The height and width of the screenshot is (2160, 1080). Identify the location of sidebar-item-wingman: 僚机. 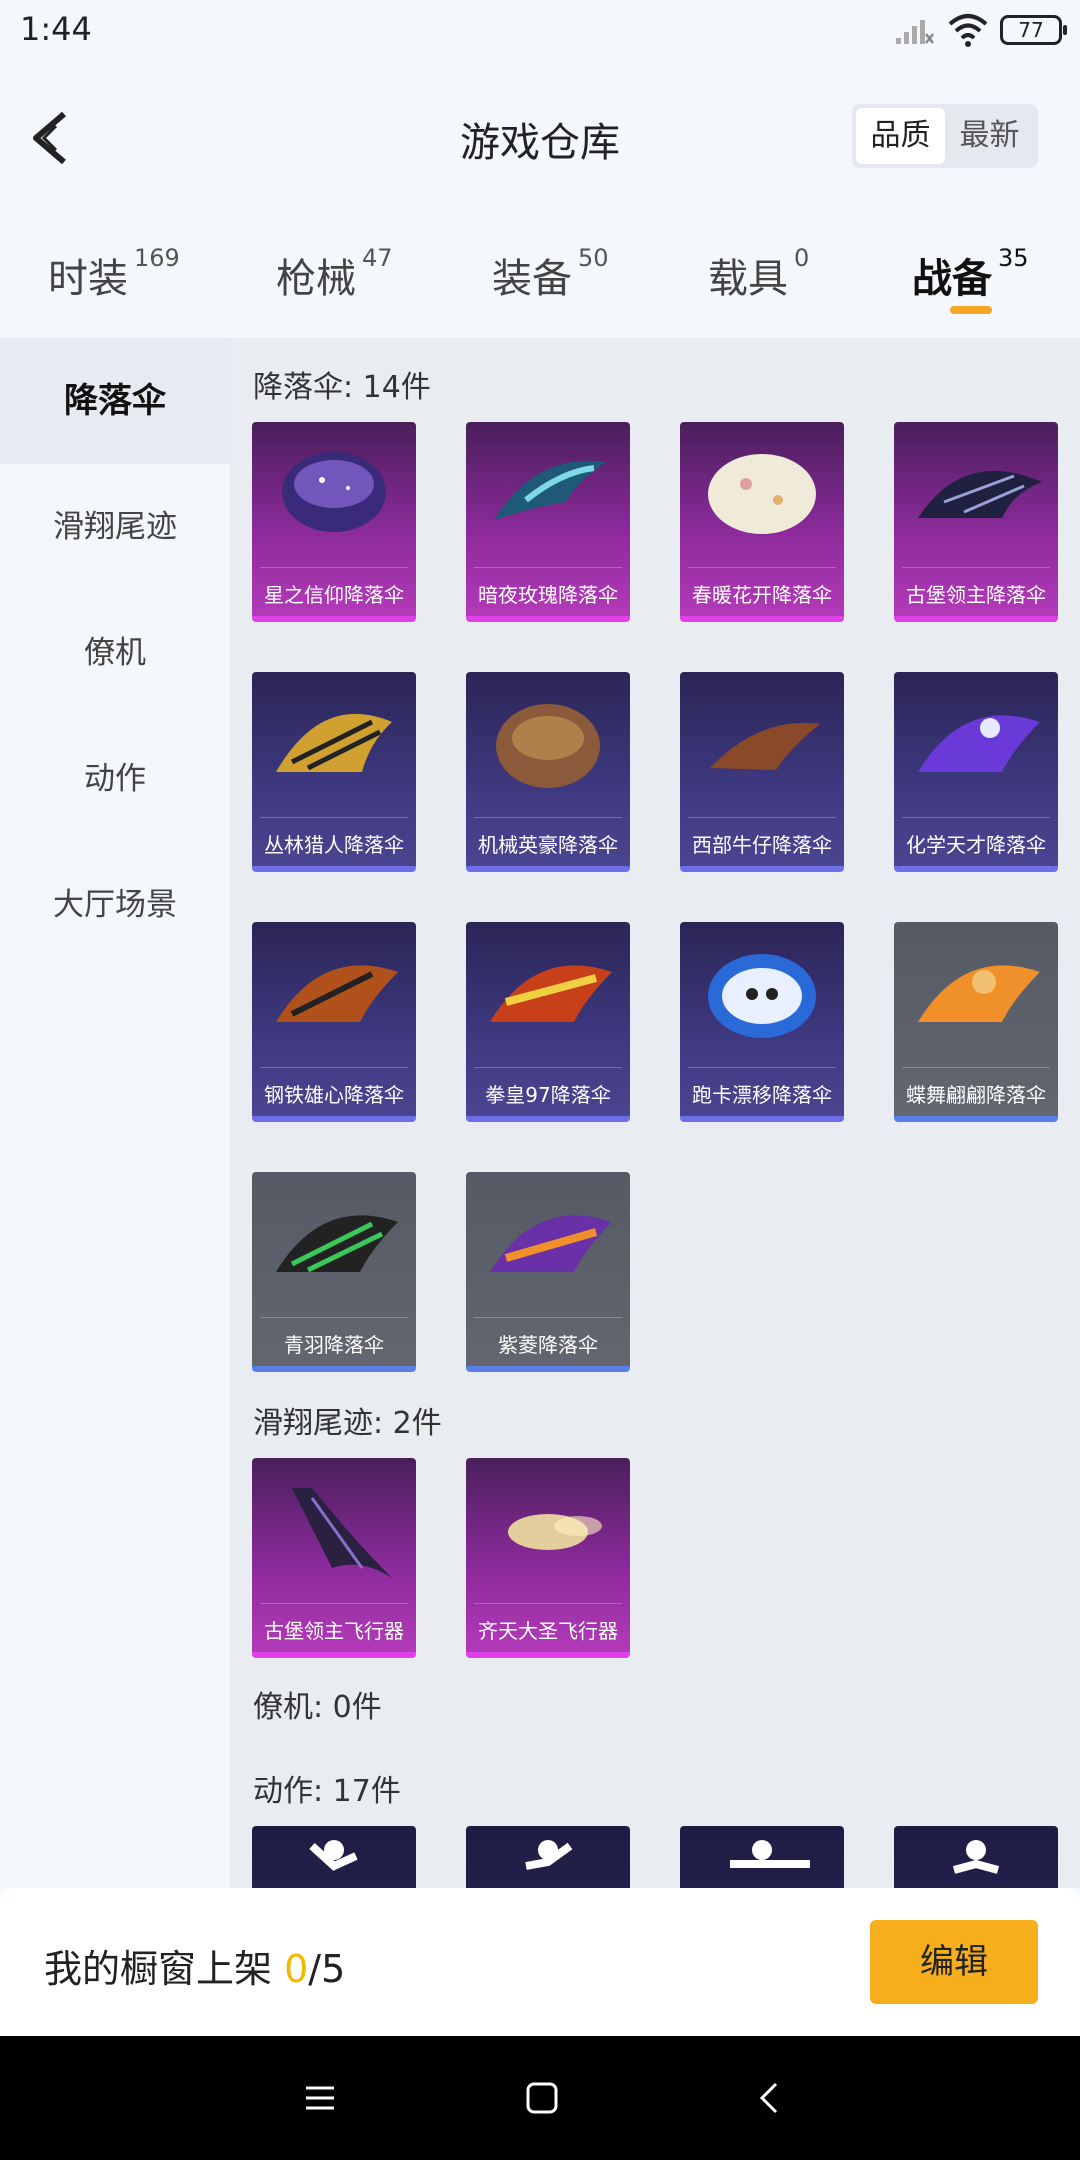
(115, 653).